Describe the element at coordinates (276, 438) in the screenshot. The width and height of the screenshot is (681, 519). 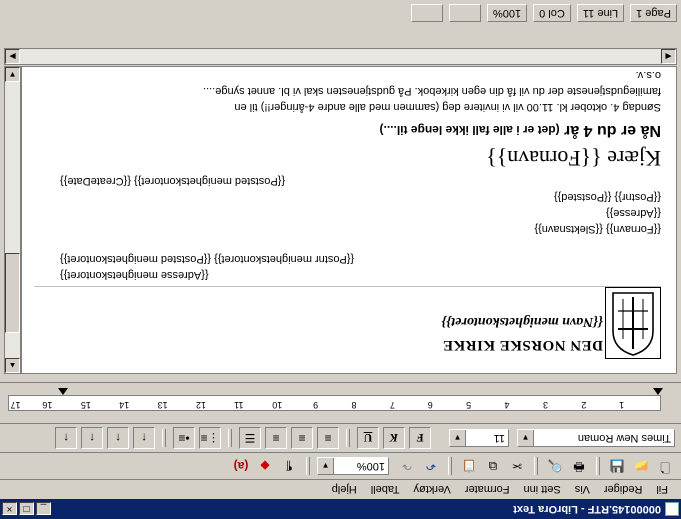
I see `align-right-icon: ≡` at that location.